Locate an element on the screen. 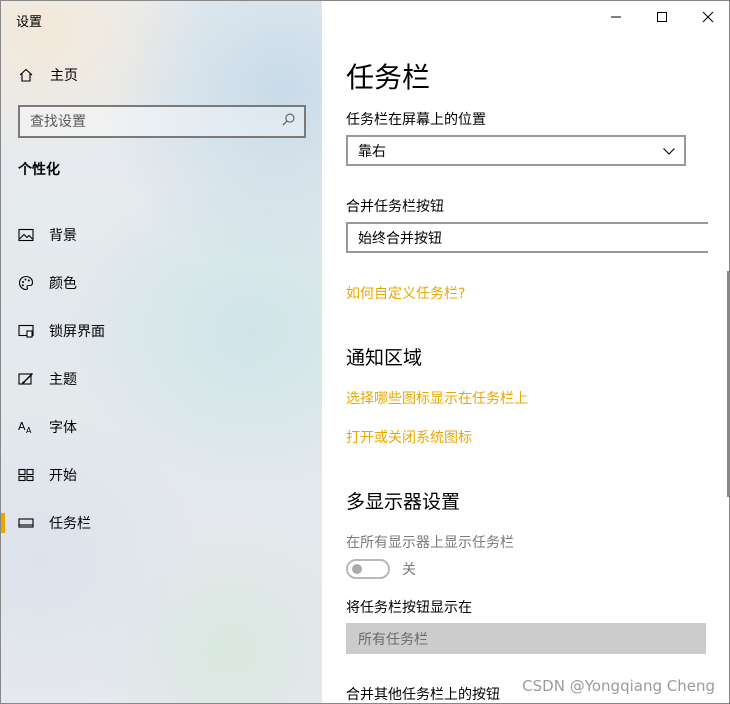  minimize-button is located at coordinates (616, 17).